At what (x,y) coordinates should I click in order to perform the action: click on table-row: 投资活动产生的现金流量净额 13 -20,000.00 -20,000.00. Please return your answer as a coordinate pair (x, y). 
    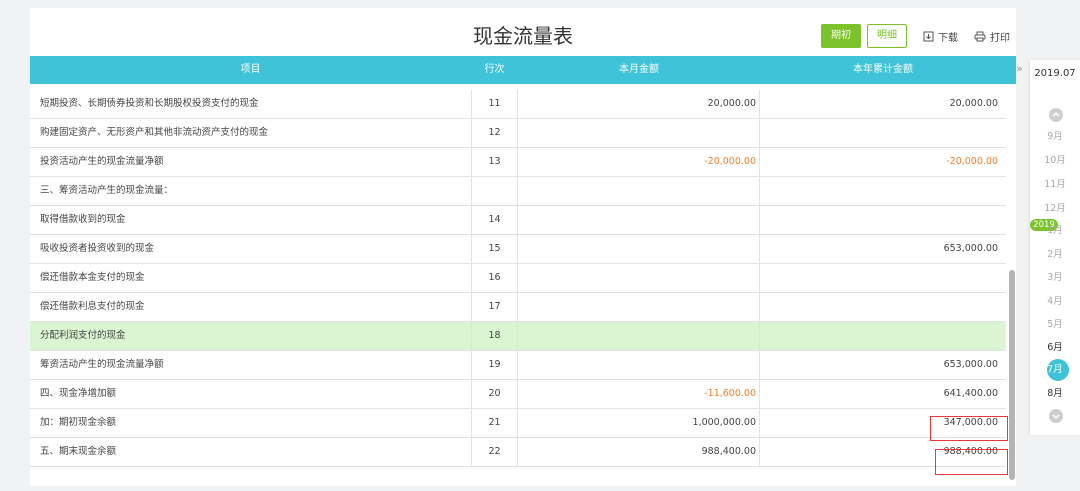
    Looking at the image, I should click on (518, 162).